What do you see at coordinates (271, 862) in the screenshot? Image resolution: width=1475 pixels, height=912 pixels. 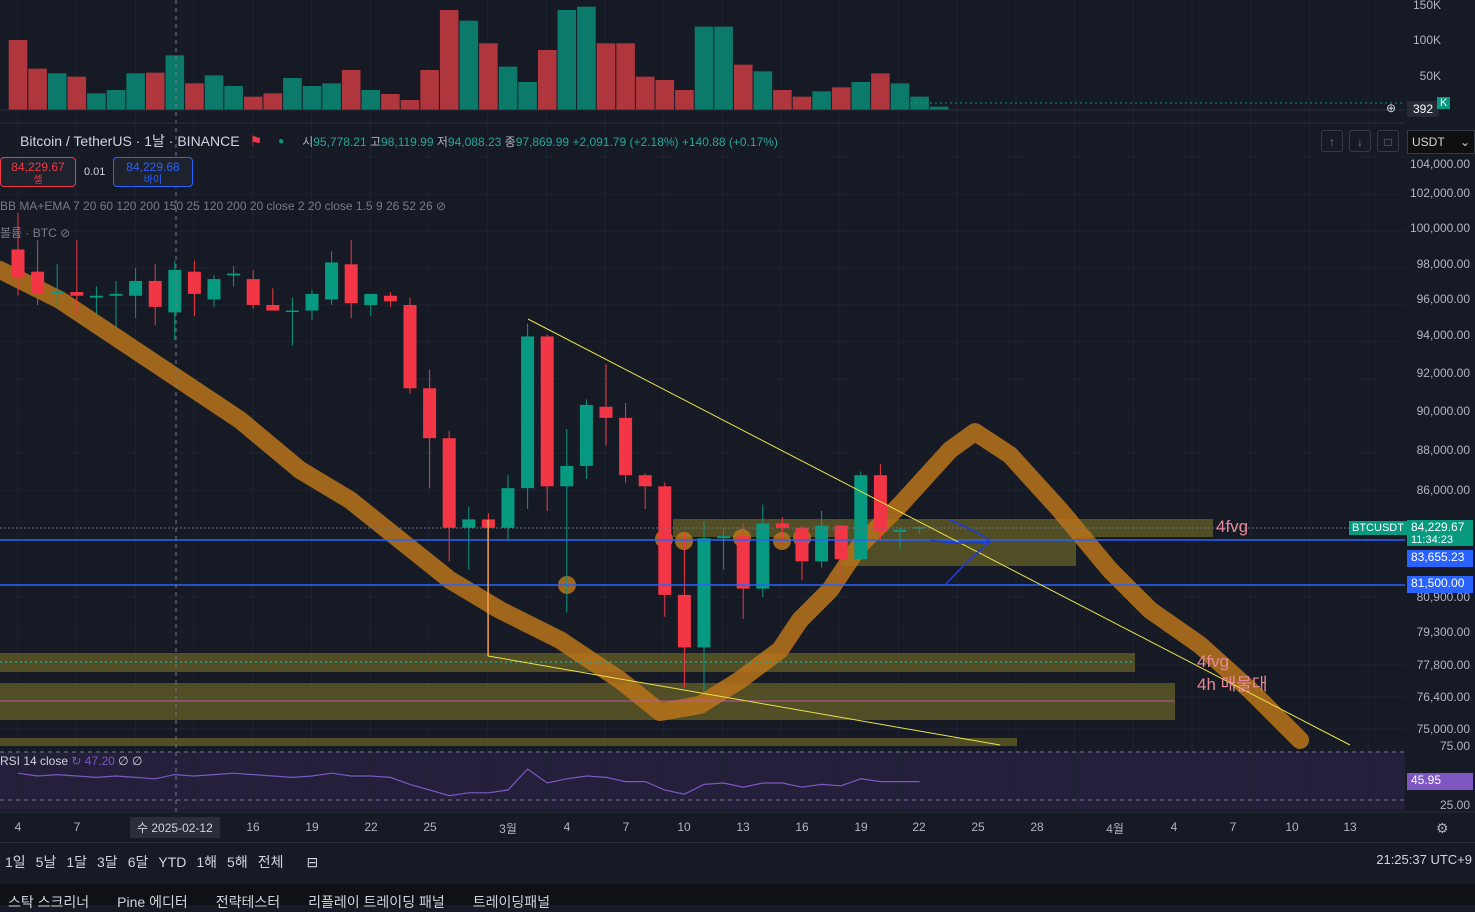 I see `range-button: 전체` at bounding box center [271, 862].